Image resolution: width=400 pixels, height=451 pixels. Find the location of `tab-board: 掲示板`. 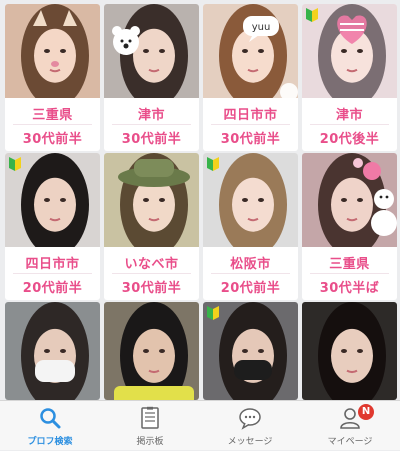

tab-board: 掲示板 is located at coordinates (150, 426).